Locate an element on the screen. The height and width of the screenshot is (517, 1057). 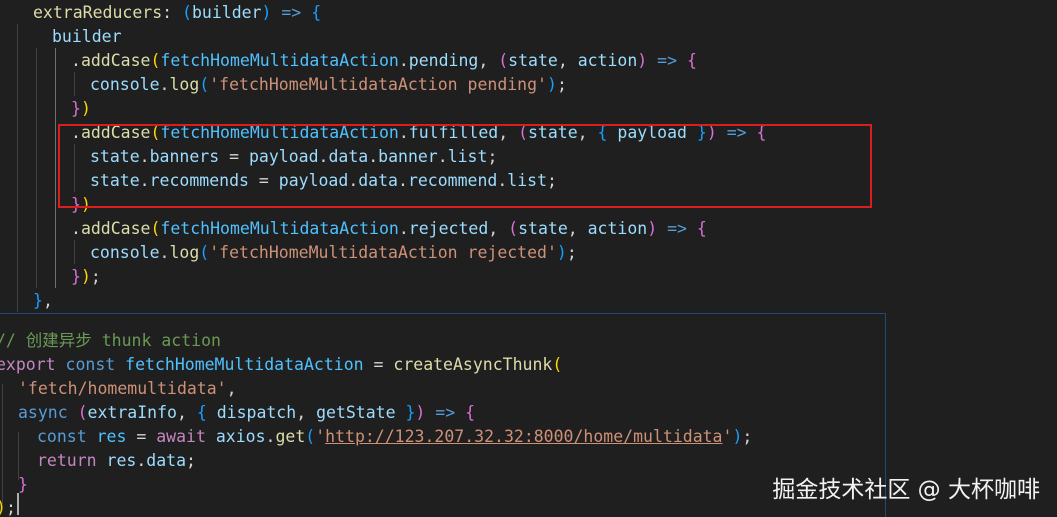
code-line: }, is located at coordinates (43, 300).